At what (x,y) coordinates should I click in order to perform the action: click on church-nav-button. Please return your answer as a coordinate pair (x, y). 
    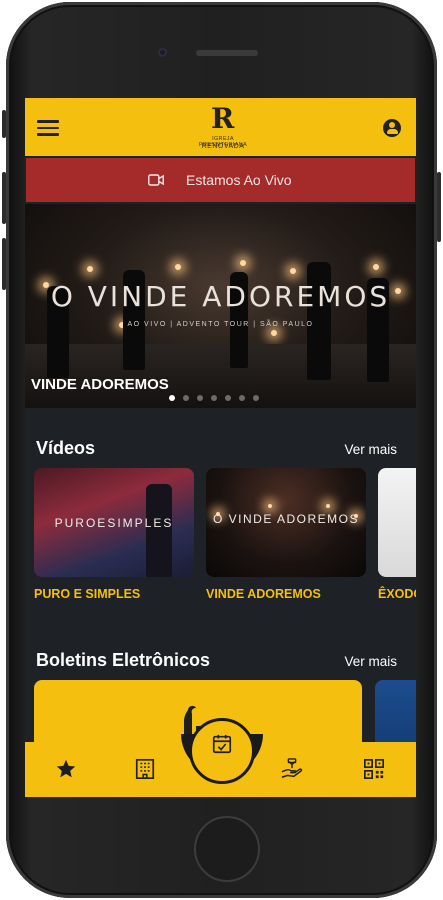
    Looking at the image, I should click on (145, 769).